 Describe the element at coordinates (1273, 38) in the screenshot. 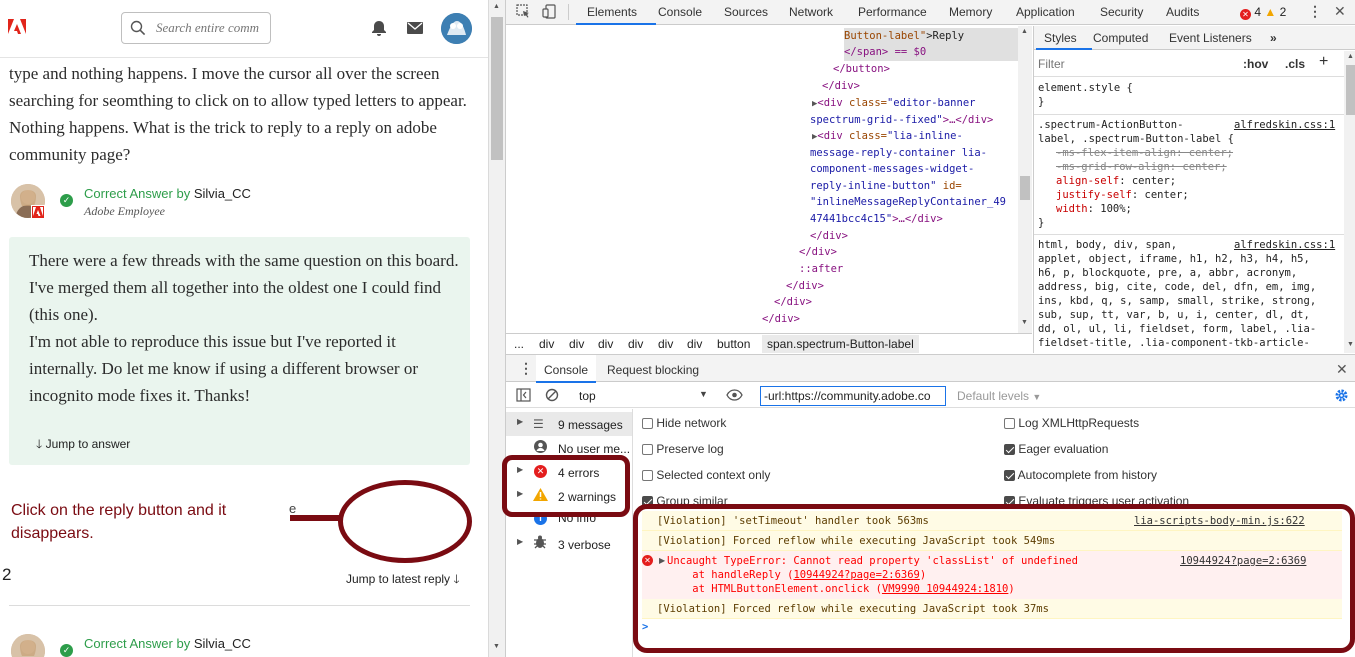

I see `more-tabs-icon: »` at that location.